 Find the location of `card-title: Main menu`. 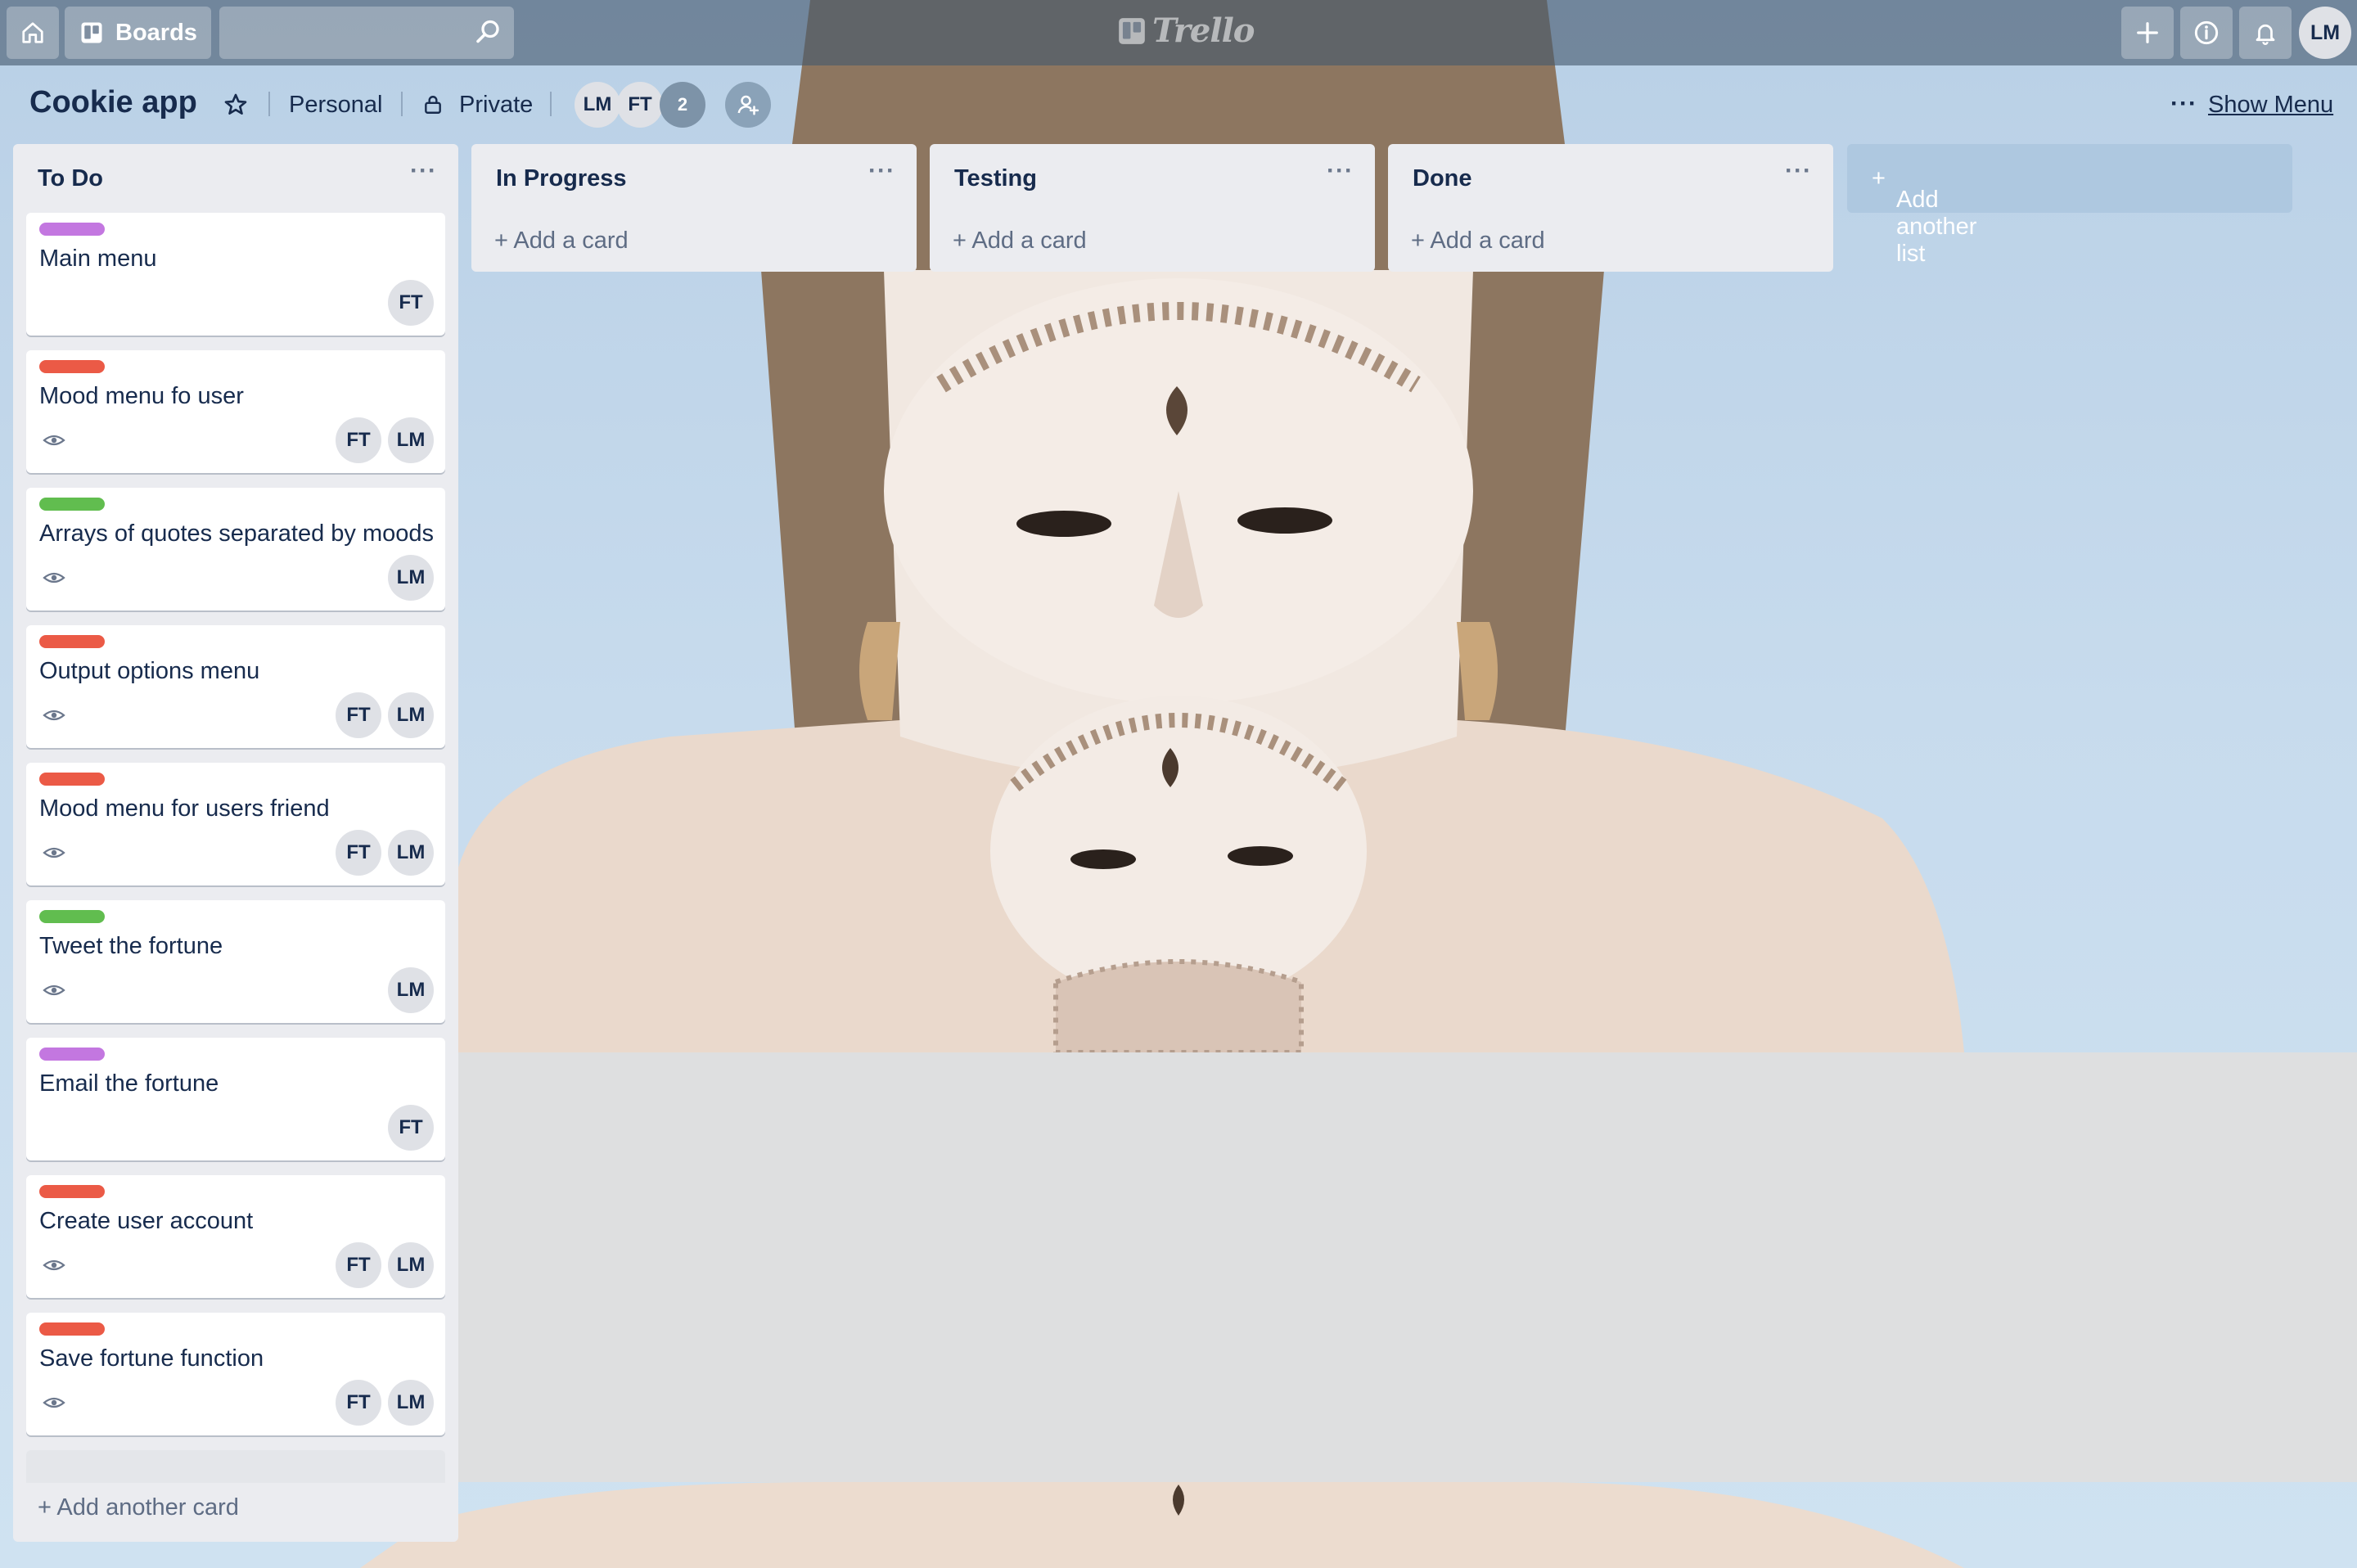

card-title: Main menu is located at coordinates (98, 259).